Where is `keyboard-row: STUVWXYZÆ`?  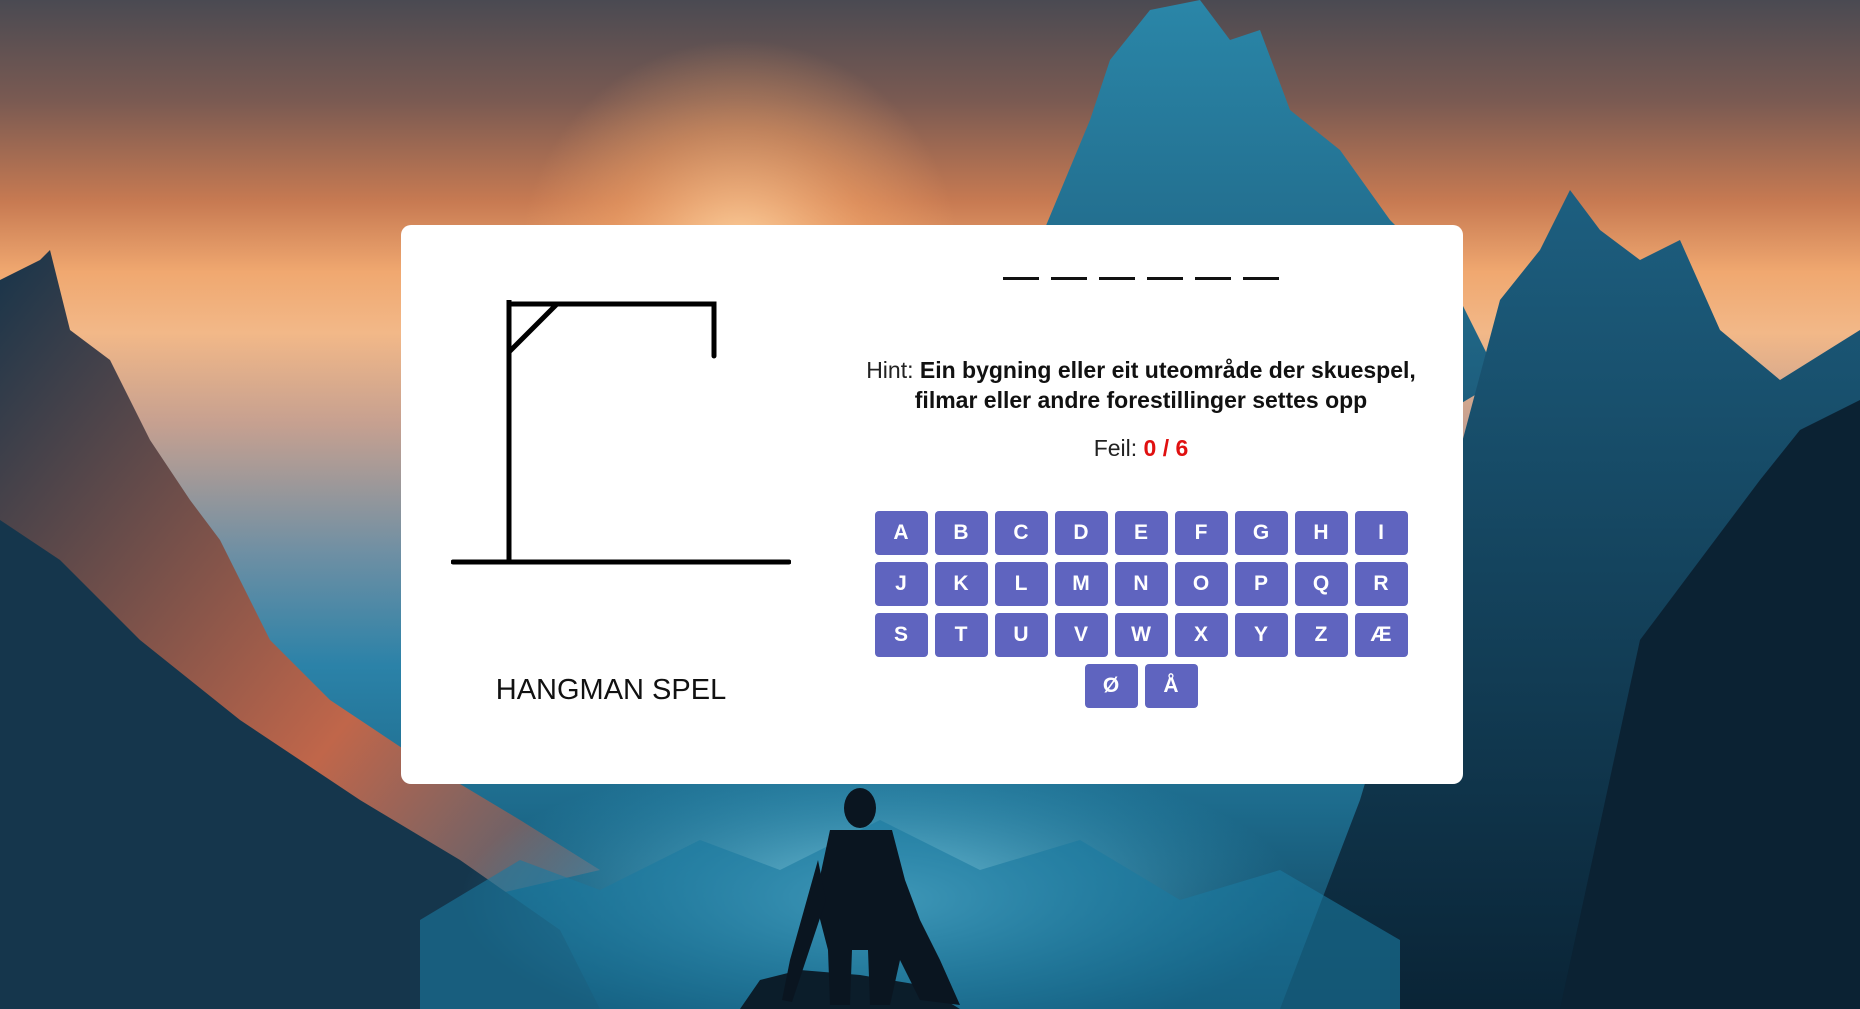
keyboard-row: STUVWXYZÆ is located at coordinates (1141, 635).